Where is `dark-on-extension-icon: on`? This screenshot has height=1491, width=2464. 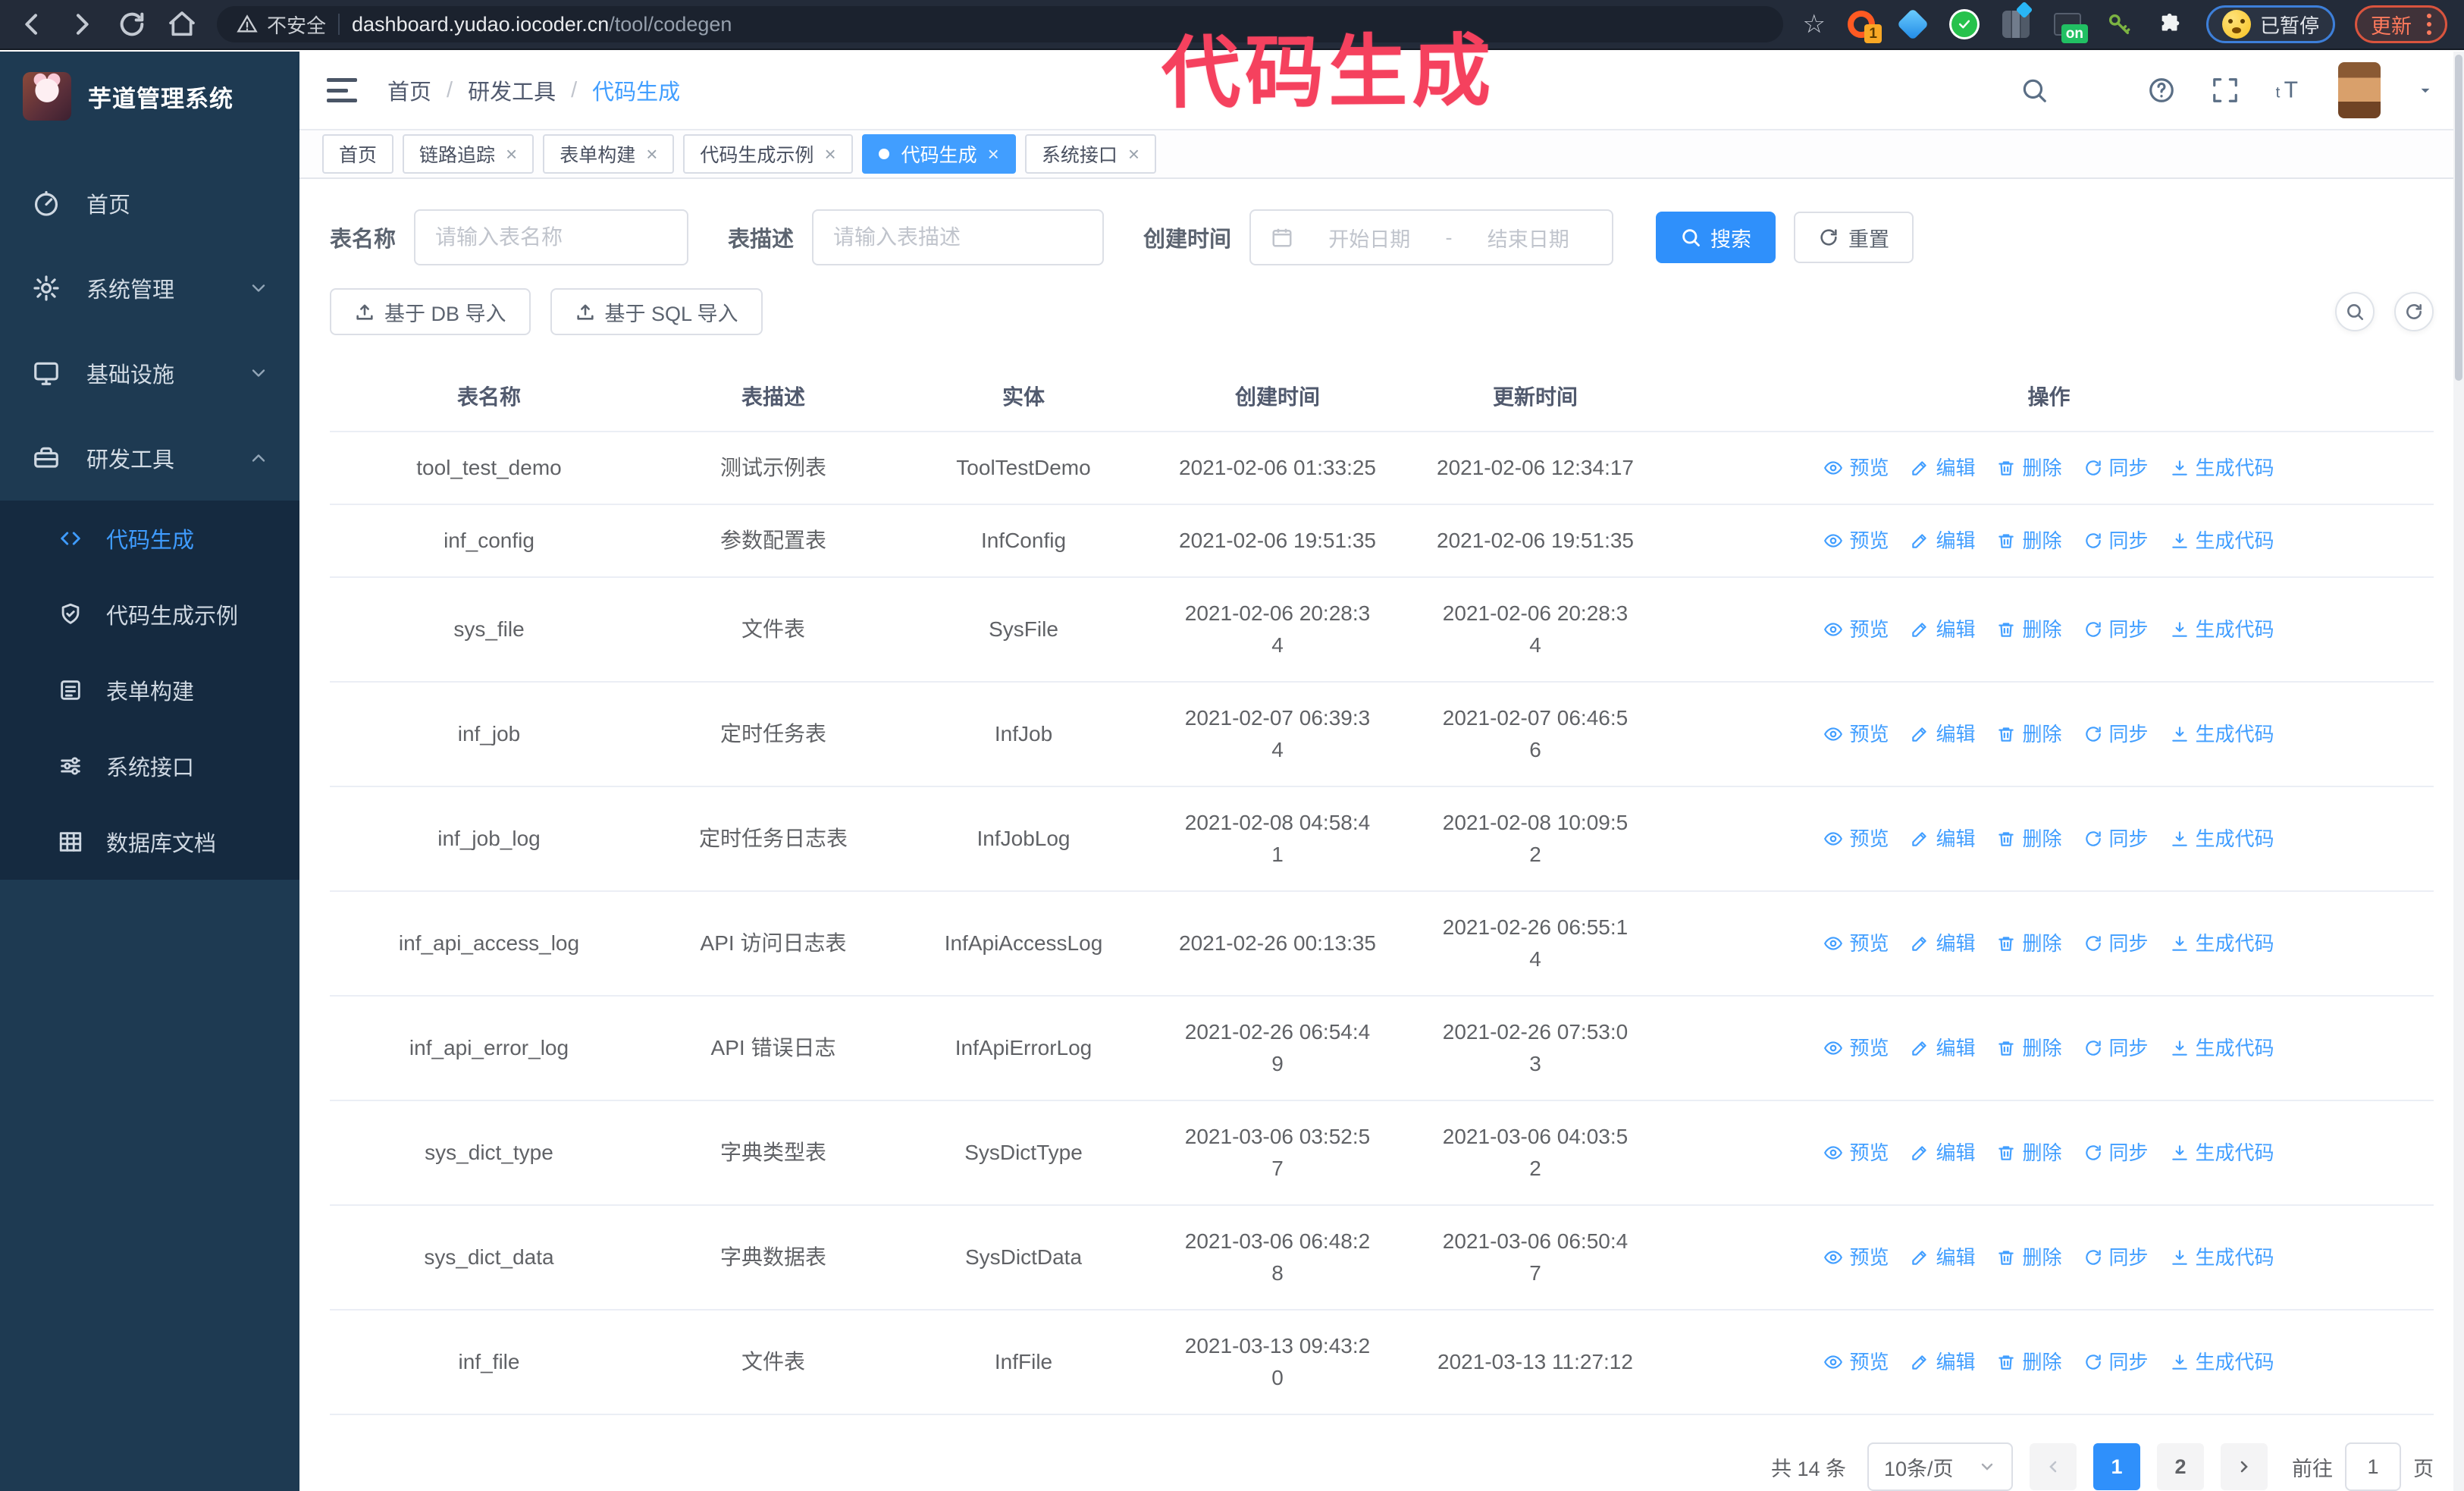
dark-on-extension-icon: on is located at coordinates (2070, 25).